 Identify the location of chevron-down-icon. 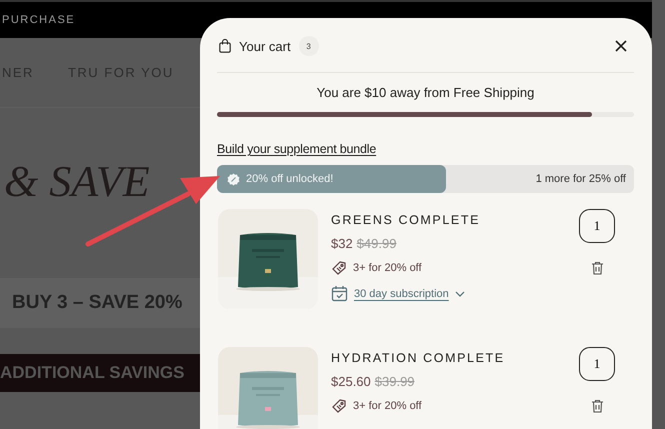
(459, 293).